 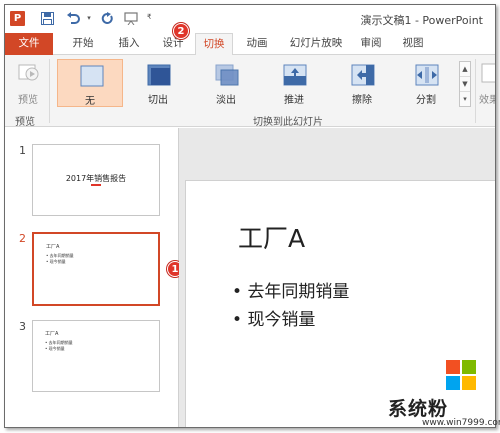 I want to click on slide-thumbnail-1: 2017年销售报告, so click(x=96, y=180).